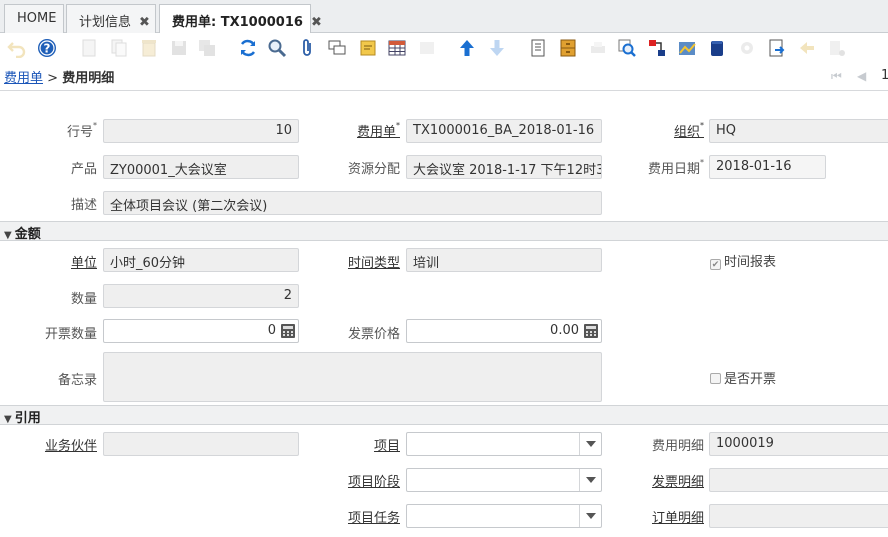  Describe the element at coordinates (657, 48) in the screenshot. I see `workflow-icon` at that location.